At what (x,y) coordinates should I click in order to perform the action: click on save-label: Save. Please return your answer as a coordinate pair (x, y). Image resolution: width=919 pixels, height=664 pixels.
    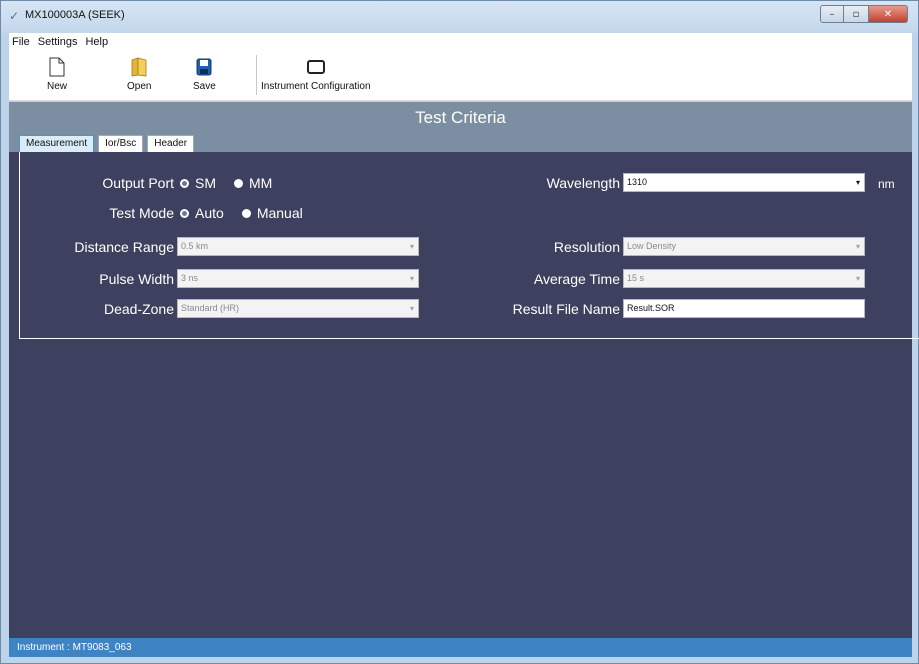
    Looking at the image, I should click on (204, 86).